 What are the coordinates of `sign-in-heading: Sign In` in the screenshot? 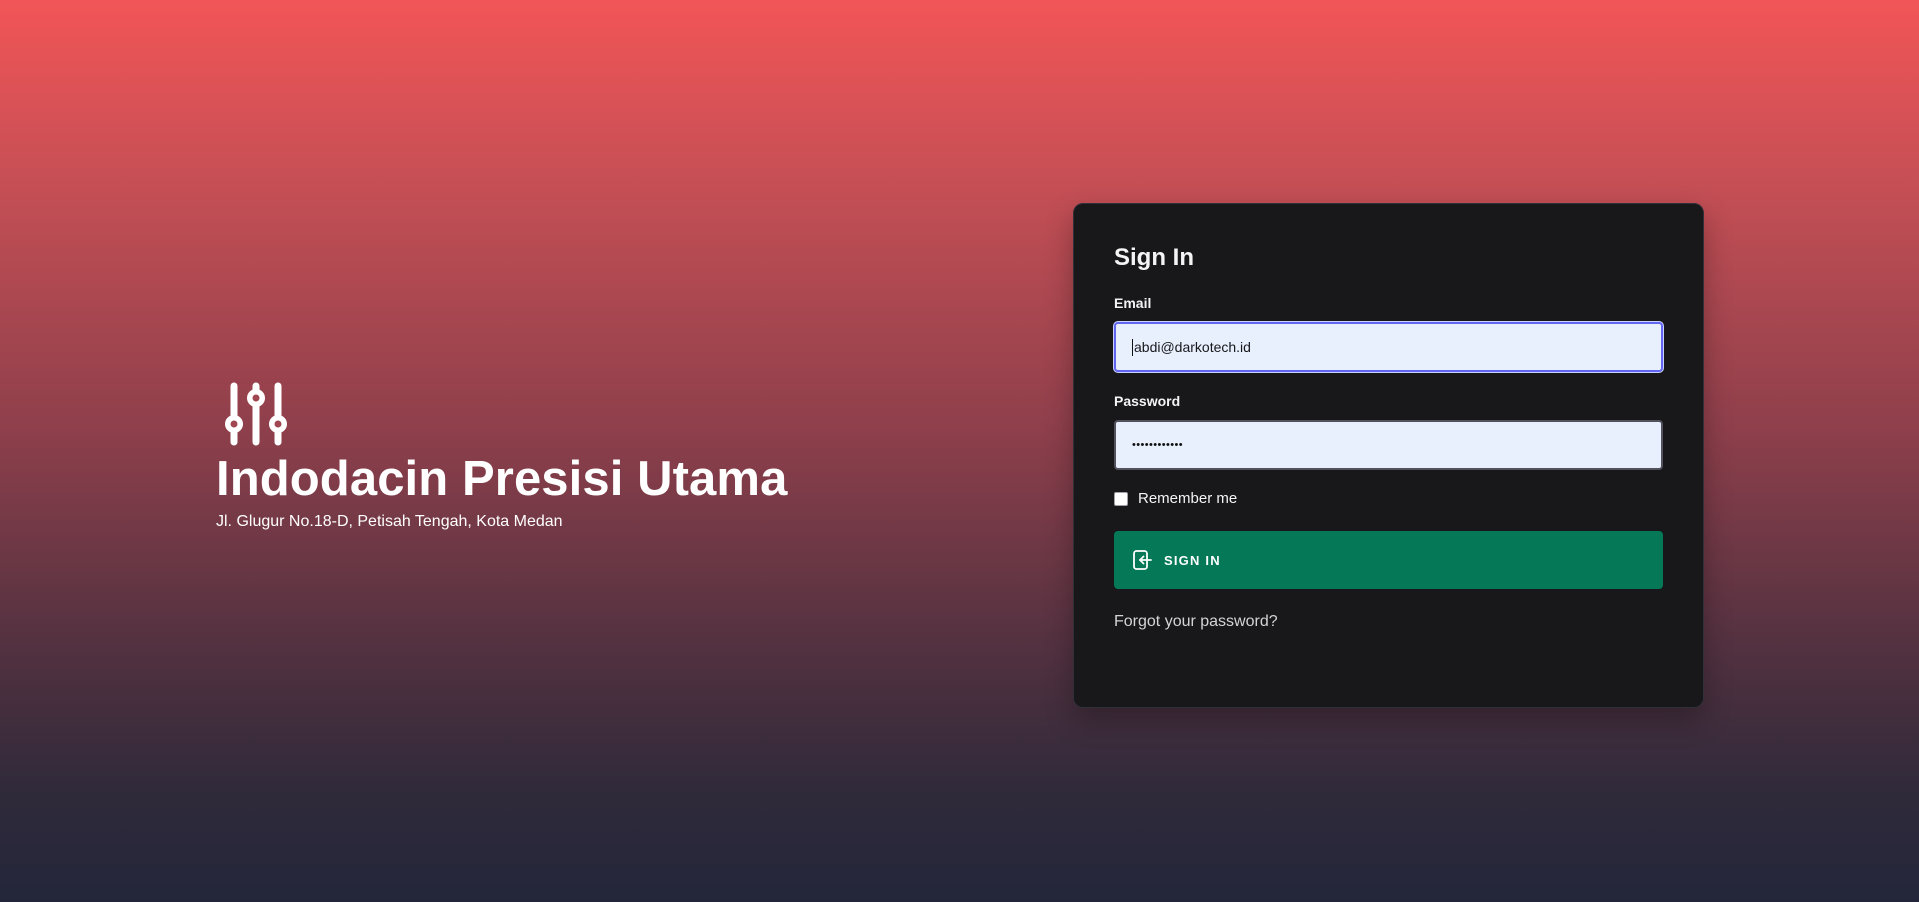 It's located at (1154, 257).